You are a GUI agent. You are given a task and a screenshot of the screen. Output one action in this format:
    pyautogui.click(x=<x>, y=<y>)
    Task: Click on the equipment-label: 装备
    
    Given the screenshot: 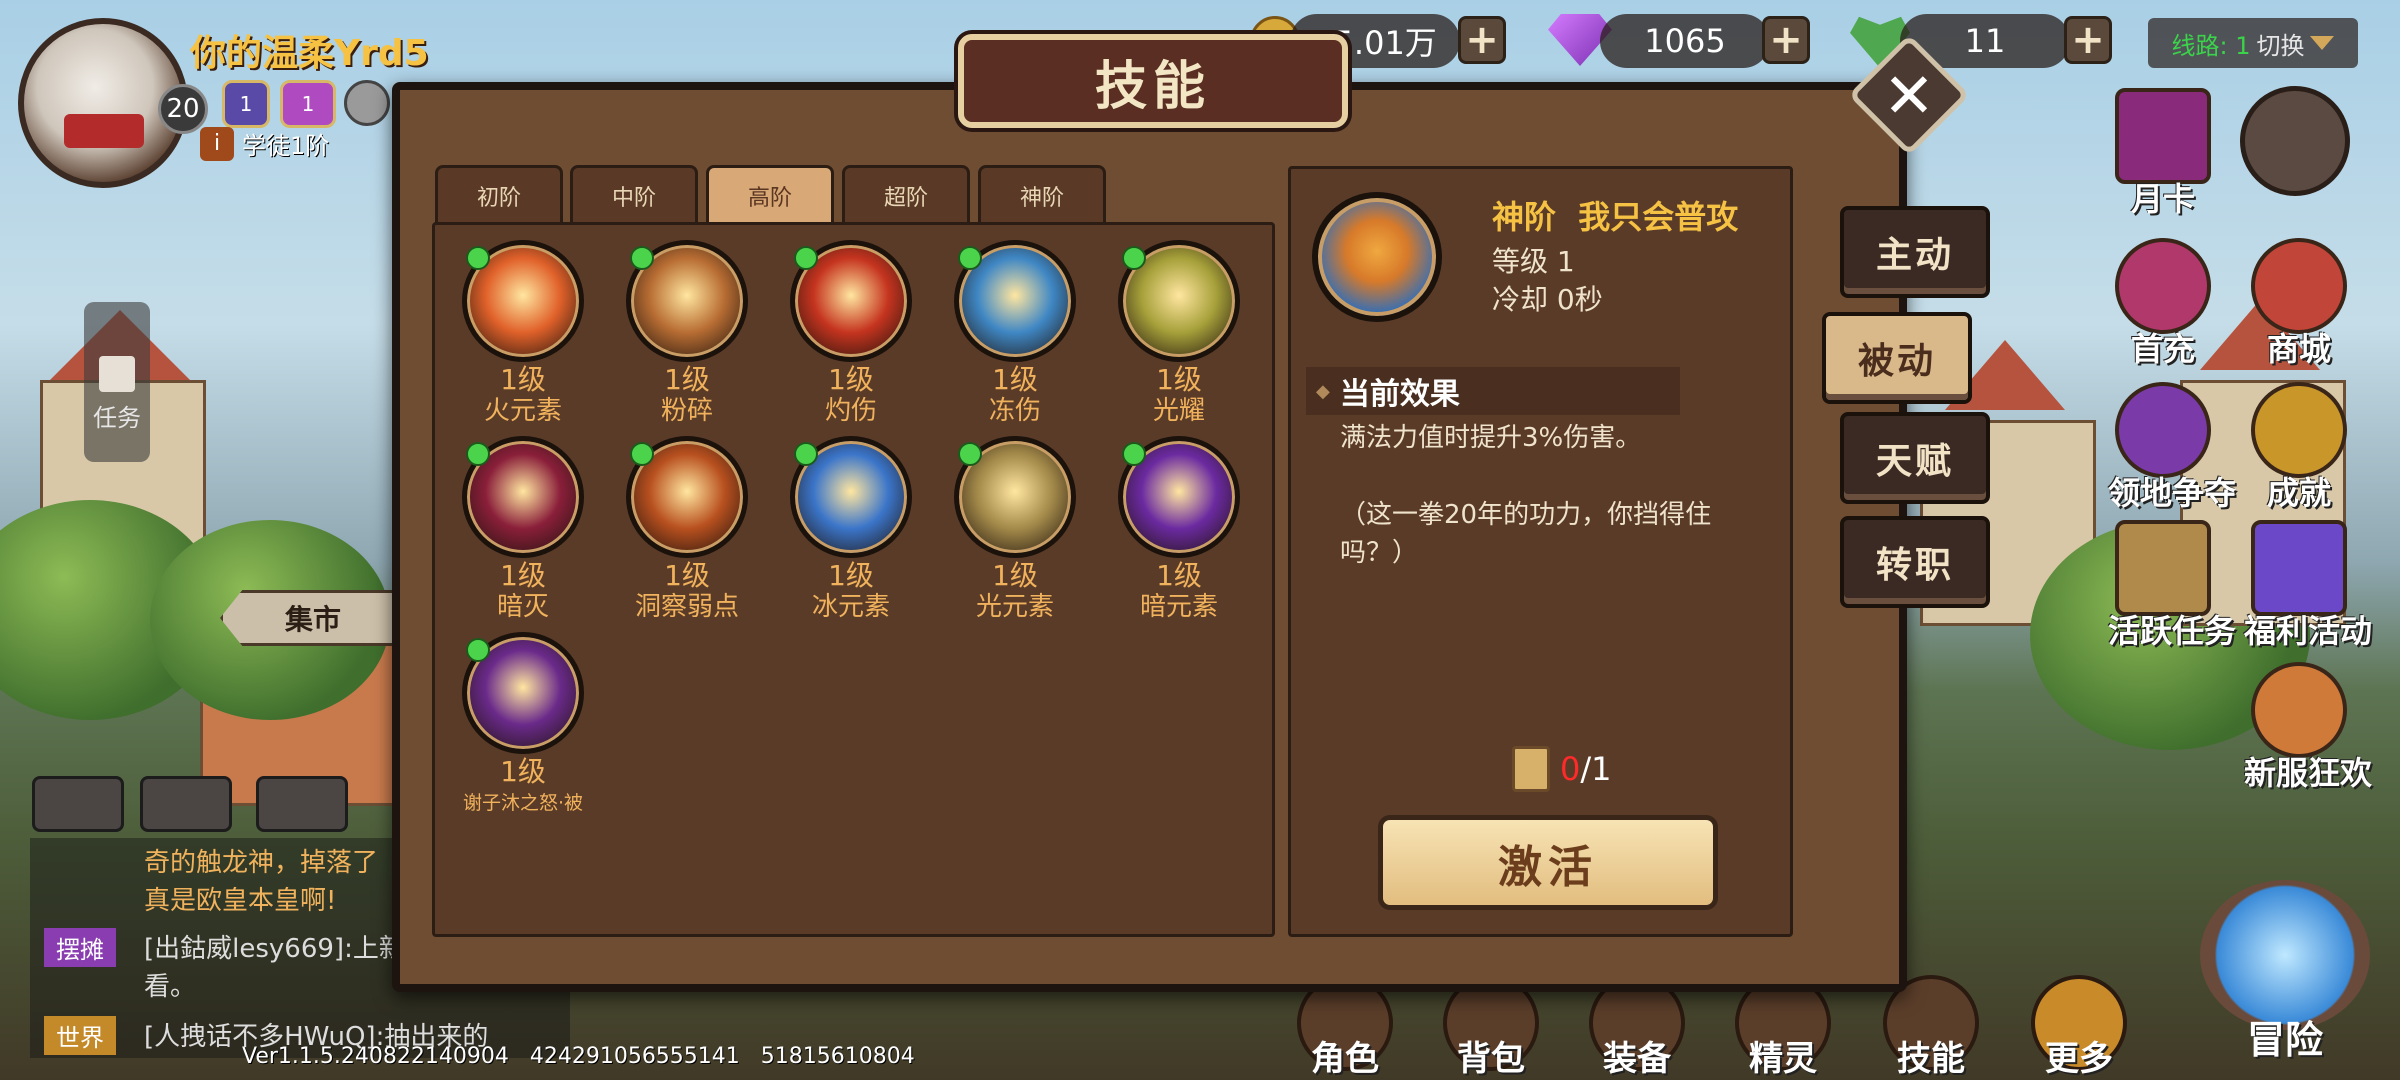 What is the action you would take?
    pyautogui.click(x=1637, y=1059)
    